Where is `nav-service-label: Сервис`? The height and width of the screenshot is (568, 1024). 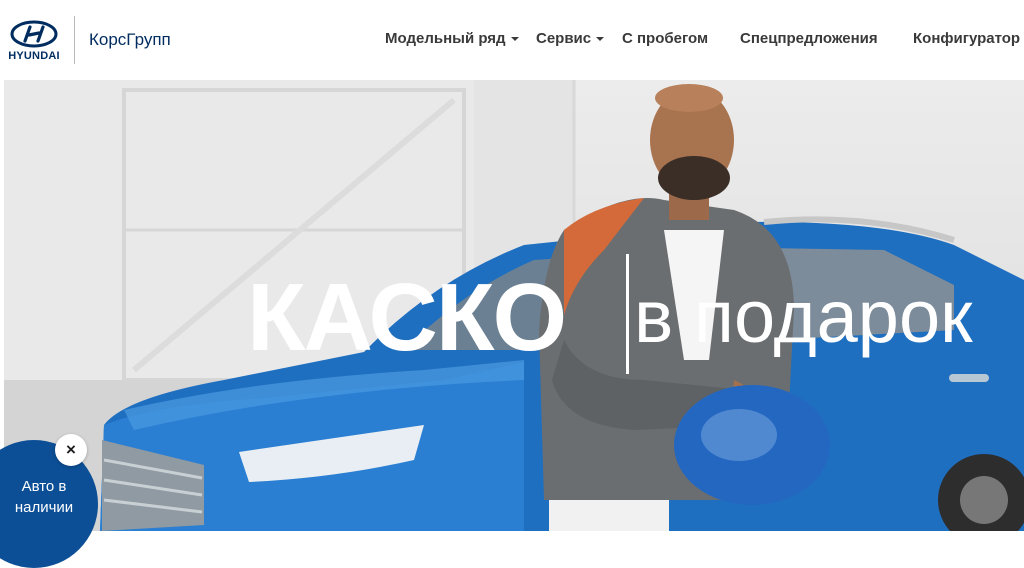
nav-service-label: Сервис is located at coordinates (564, 38).